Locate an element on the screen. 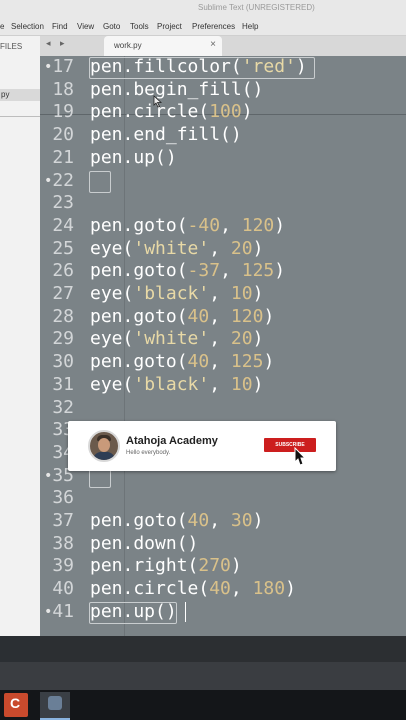 The height and width of the screenshot is (720, 406). subscribe-button: SUBSCRIBE is located at coordinates (290, 445).